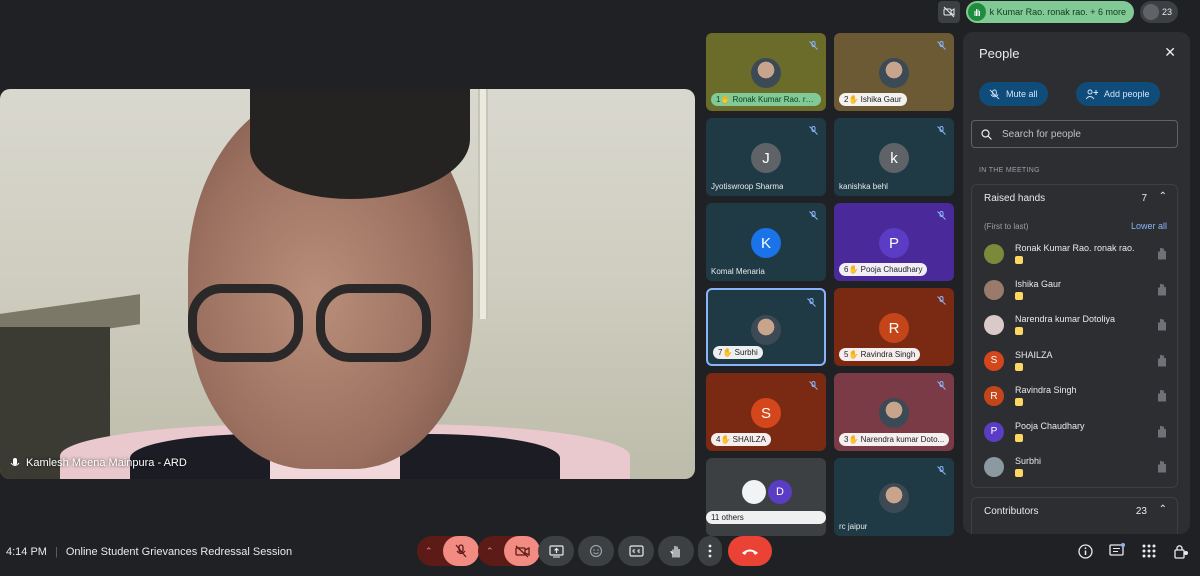 Image resolution: width=1200 pixels, height=576 pixels. What do you see at coordinates (710, 551) in the screenshot?
I see `more-options-button` at bounding box center [710, 551].